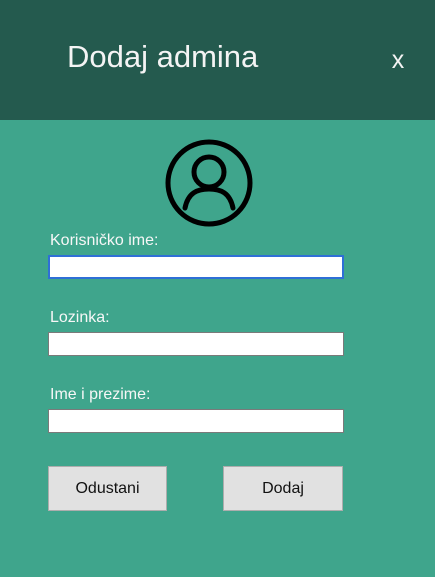  I want to click on password-label: Lozinka:, so click(80, 317).